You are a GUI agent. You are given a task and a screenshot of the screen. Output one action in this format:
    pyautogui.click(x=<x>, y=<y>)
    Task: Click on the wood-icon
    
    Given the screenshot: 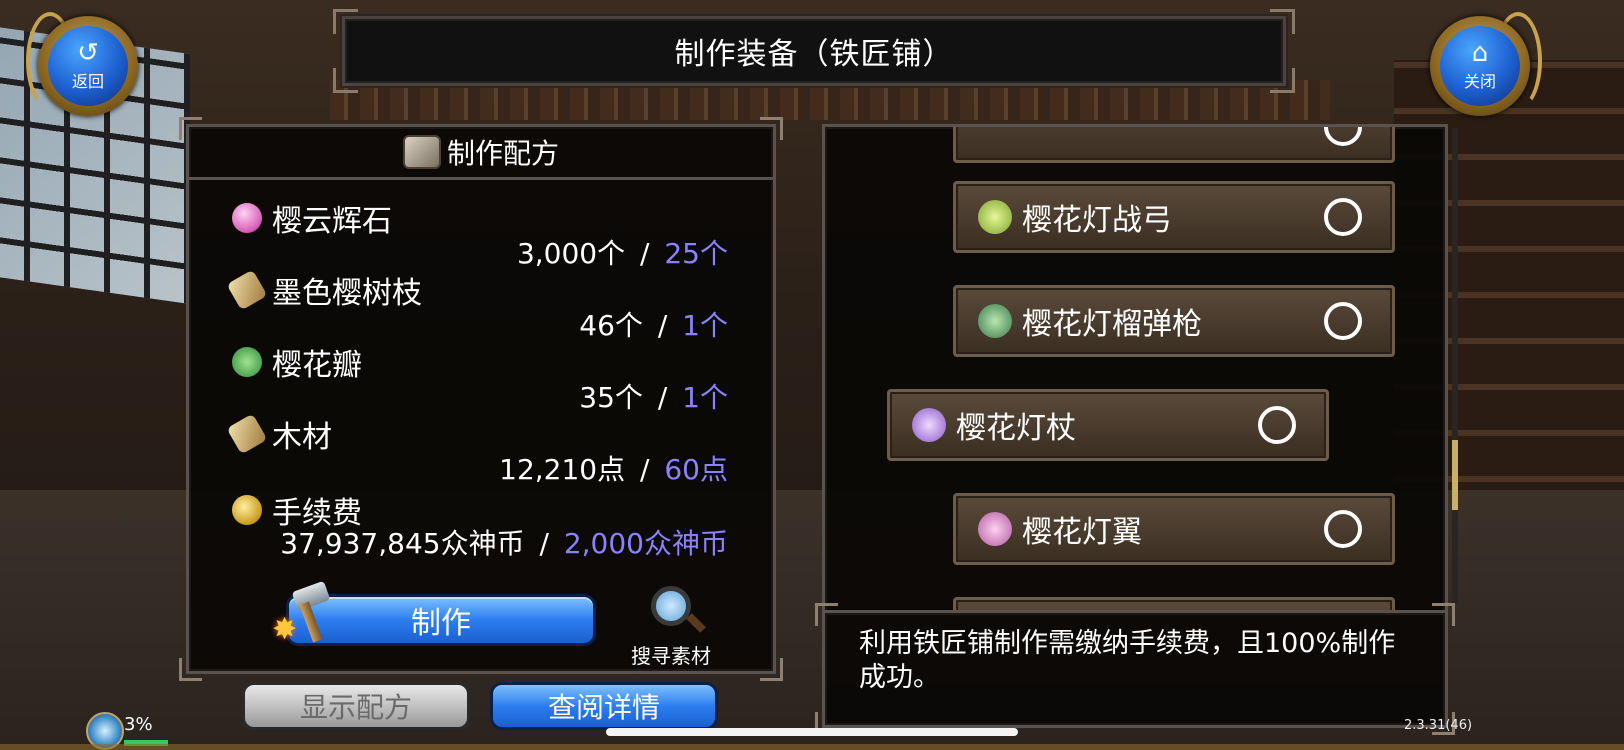 What is the action you would take?
    pyautogui.click(x=247, y=434)
    